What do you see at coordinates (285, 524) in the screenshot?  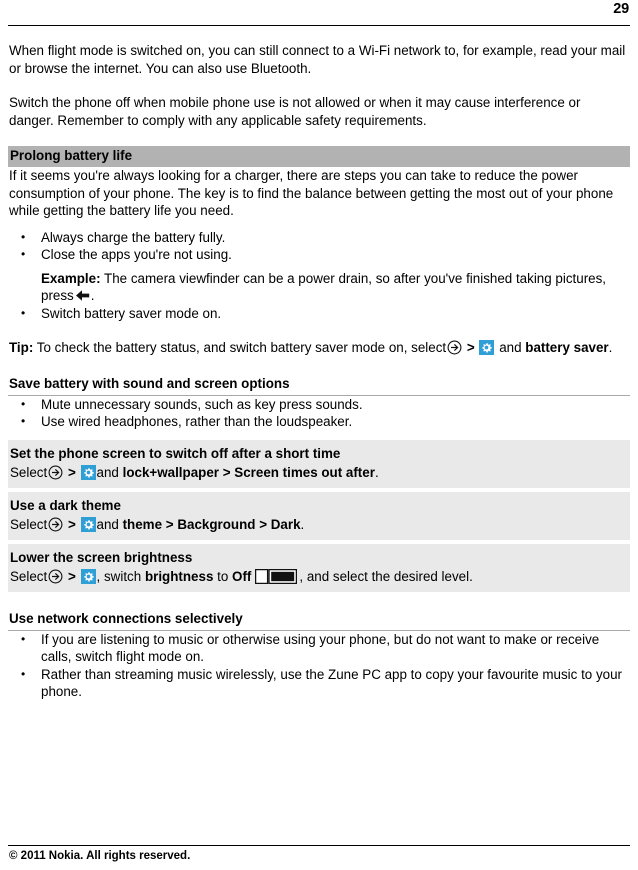 I see `bold-menu-item: Dark` at bounding box center [285, 524].